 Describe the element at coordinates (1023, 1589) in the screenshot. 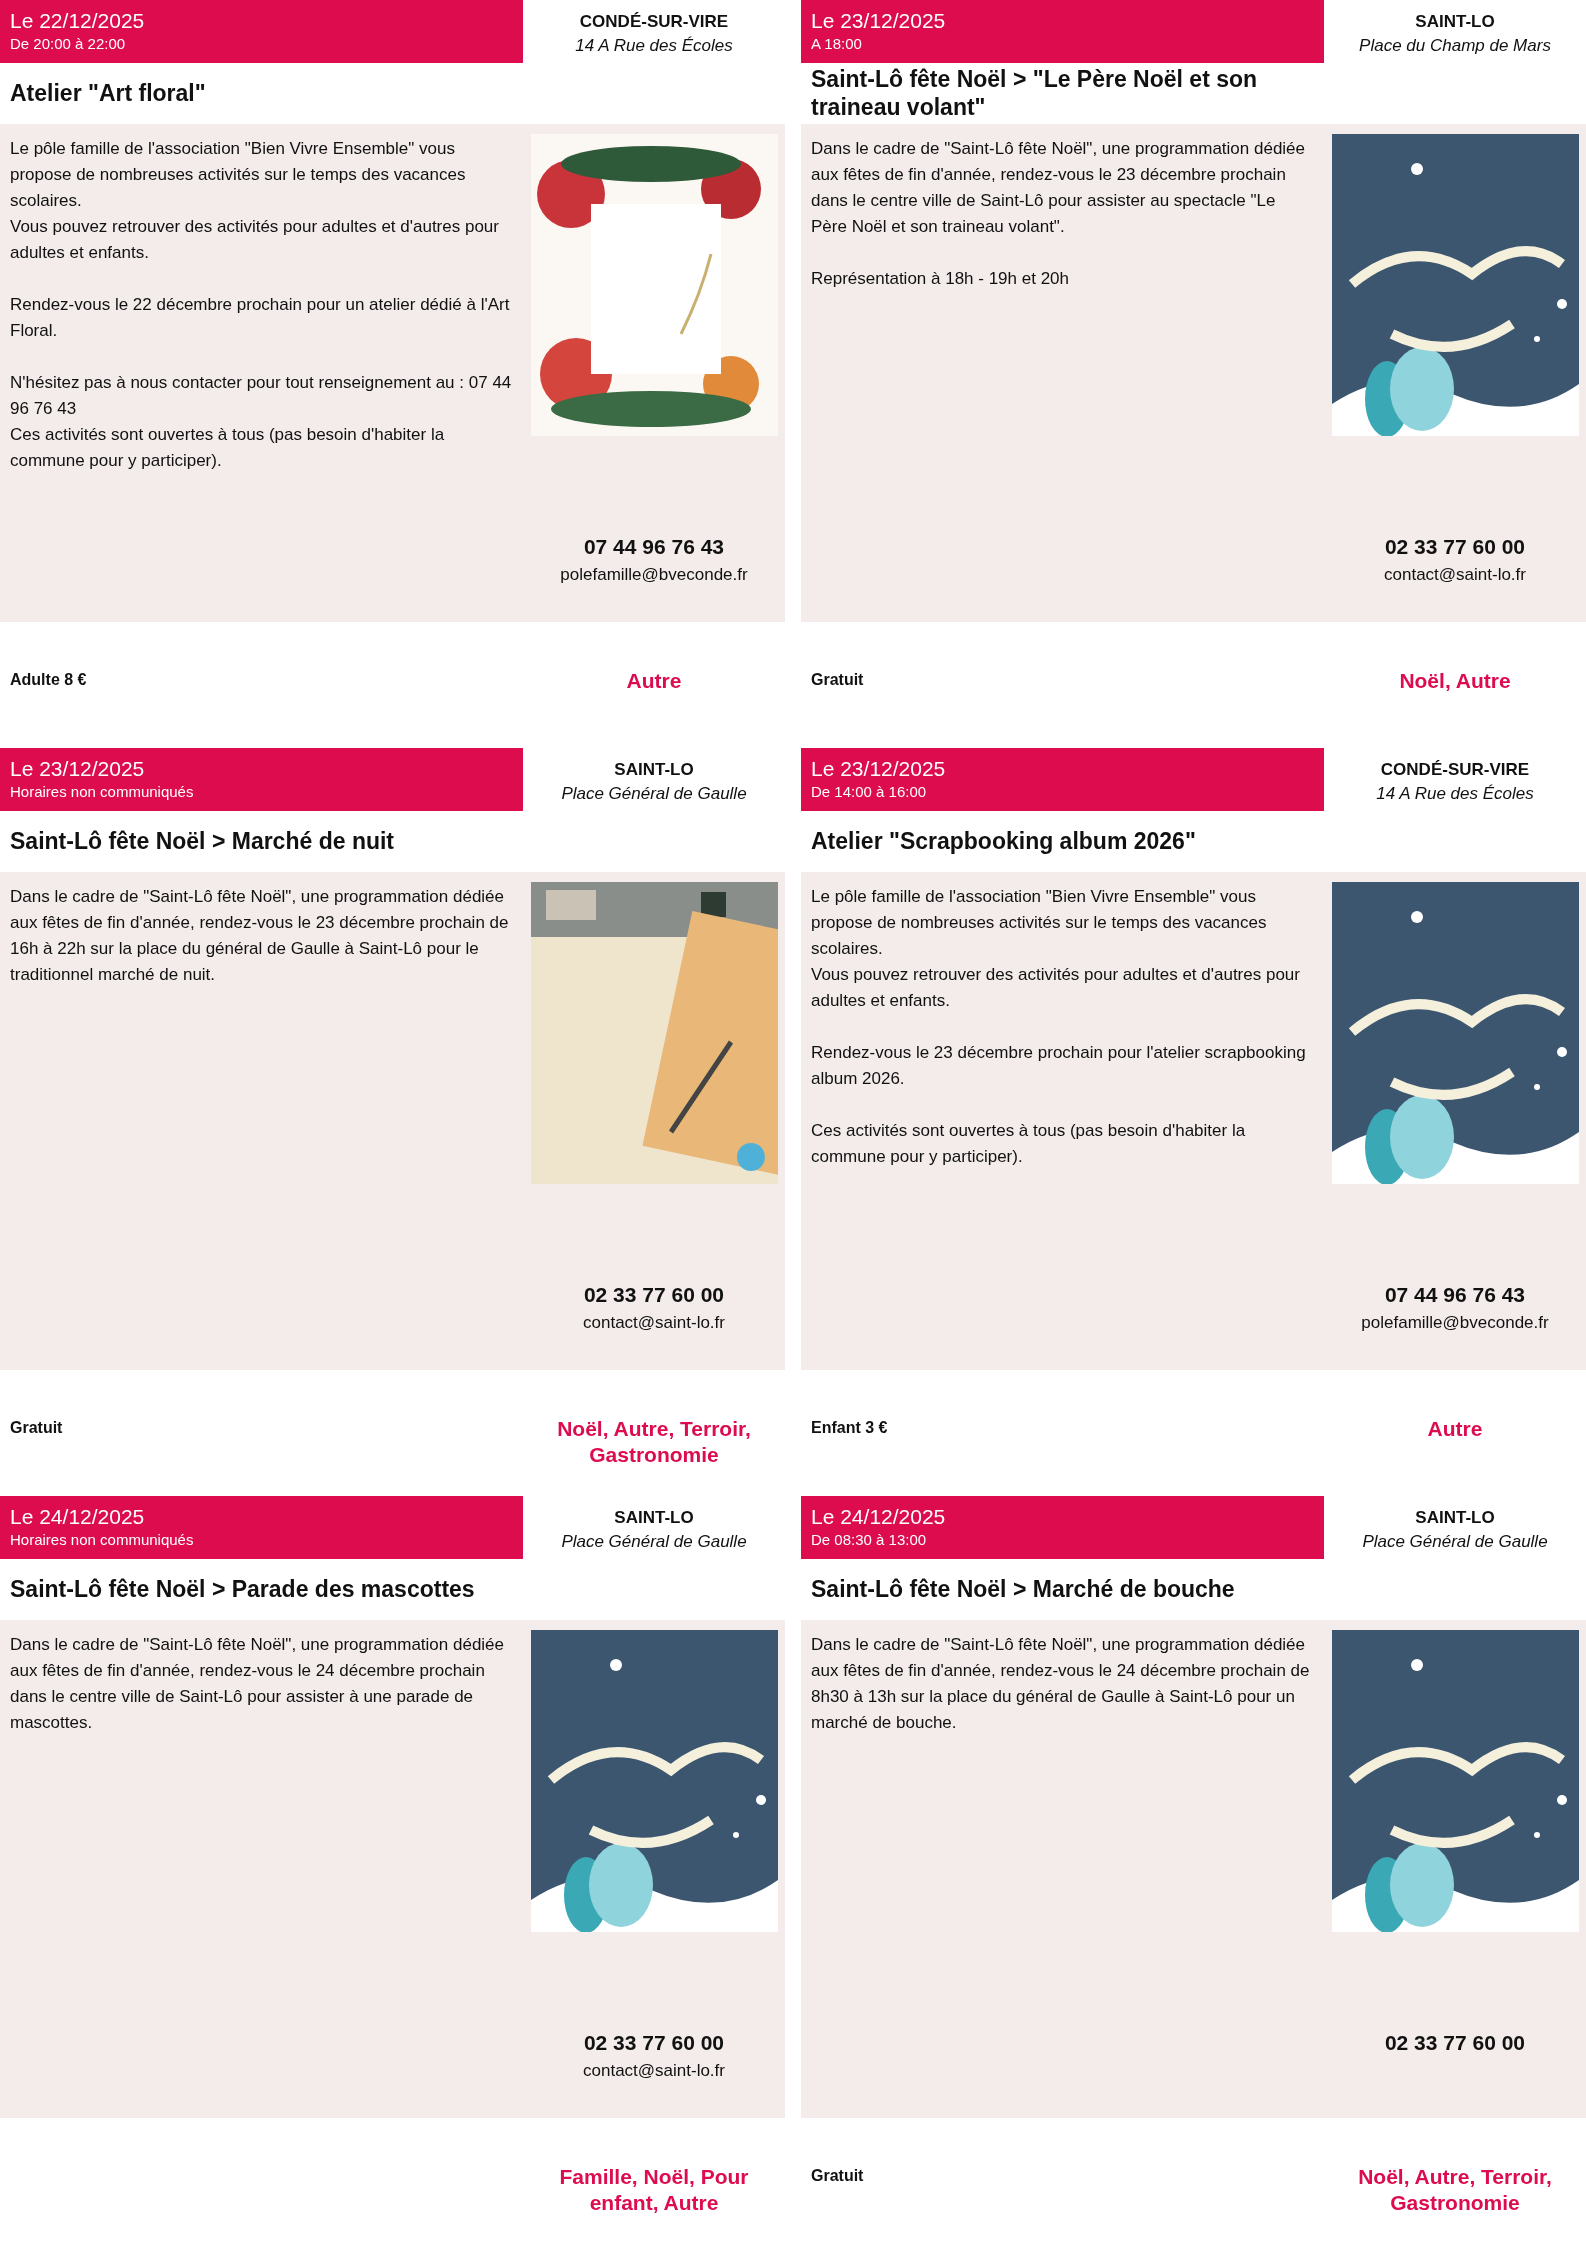

I see `event-title: Saint-Lô fête Noël > Marché de bouche` at that location.